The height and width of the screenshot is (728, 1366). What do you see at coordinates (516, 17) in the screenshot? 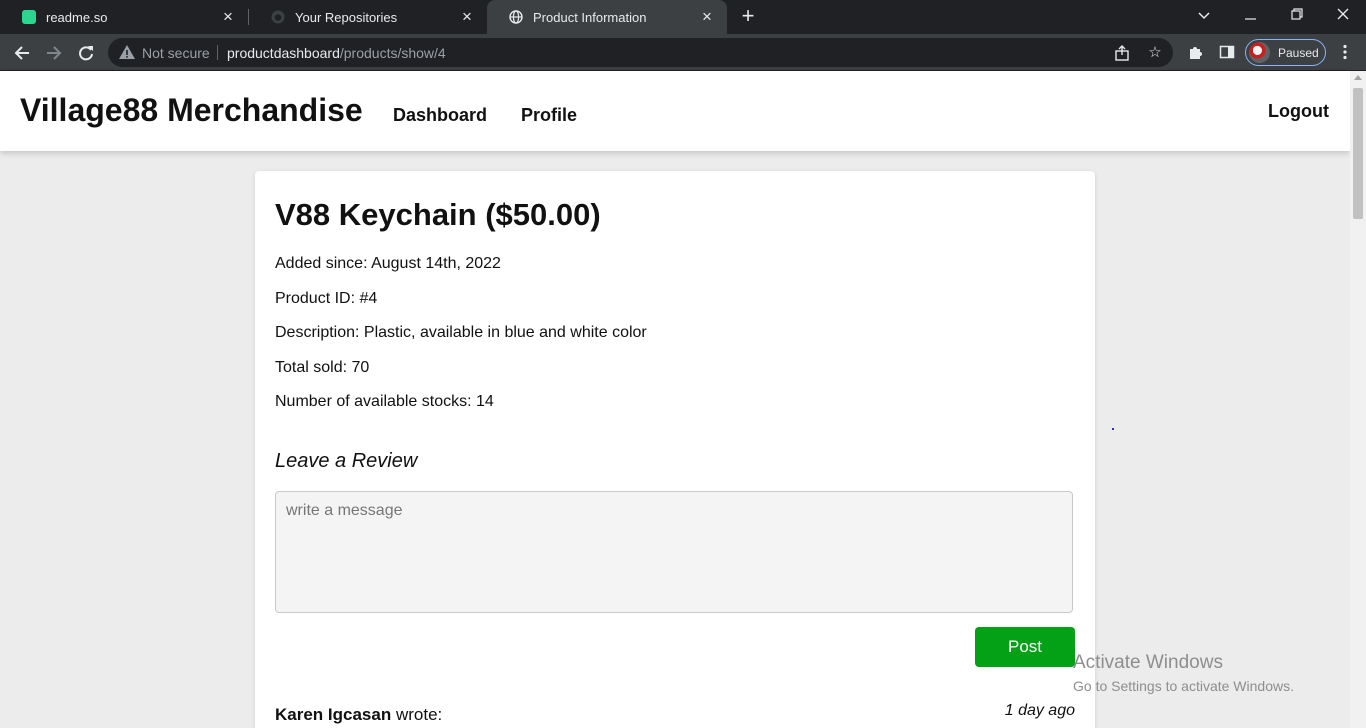
I see `globe-icon` at bounding box center [516, 17].